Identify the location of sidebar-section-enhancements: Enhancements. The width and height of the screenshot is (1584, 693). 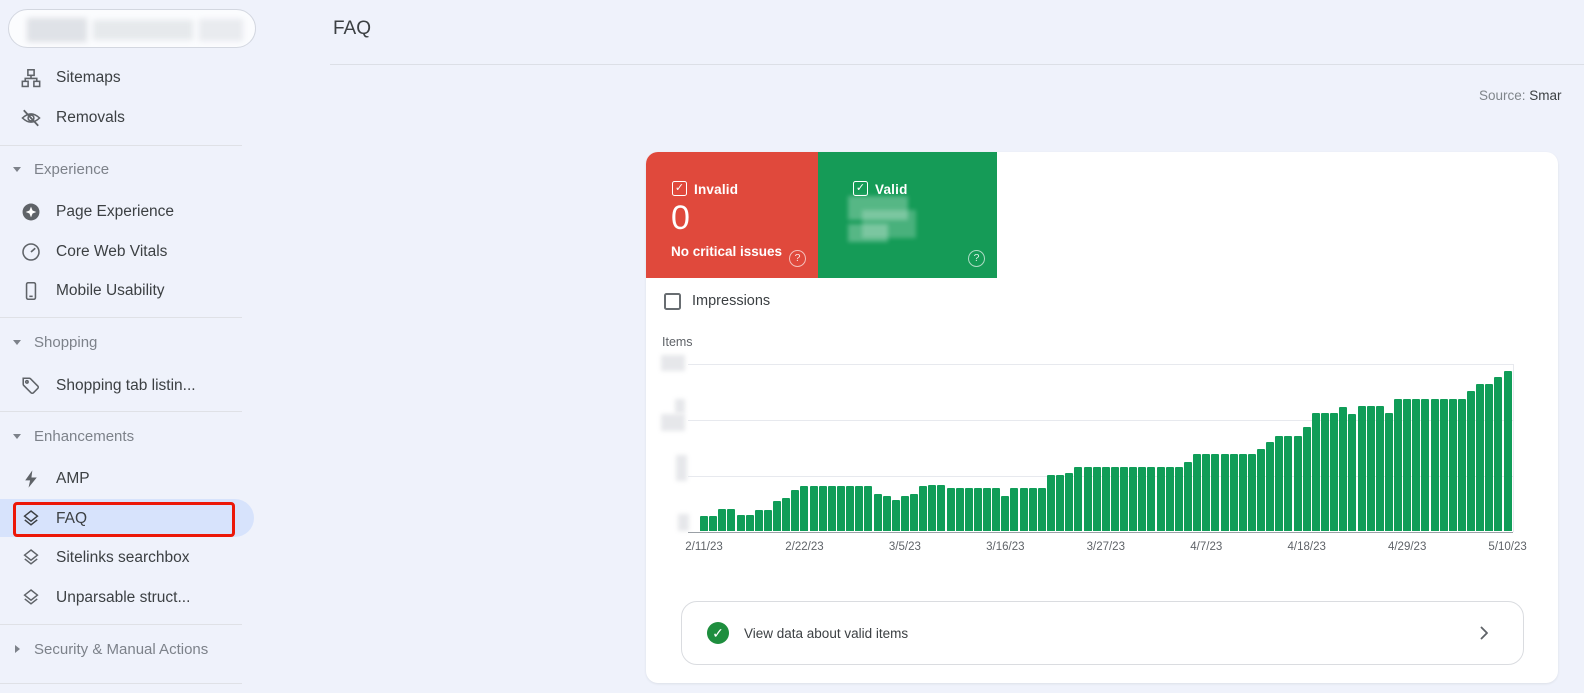
(128, 437).